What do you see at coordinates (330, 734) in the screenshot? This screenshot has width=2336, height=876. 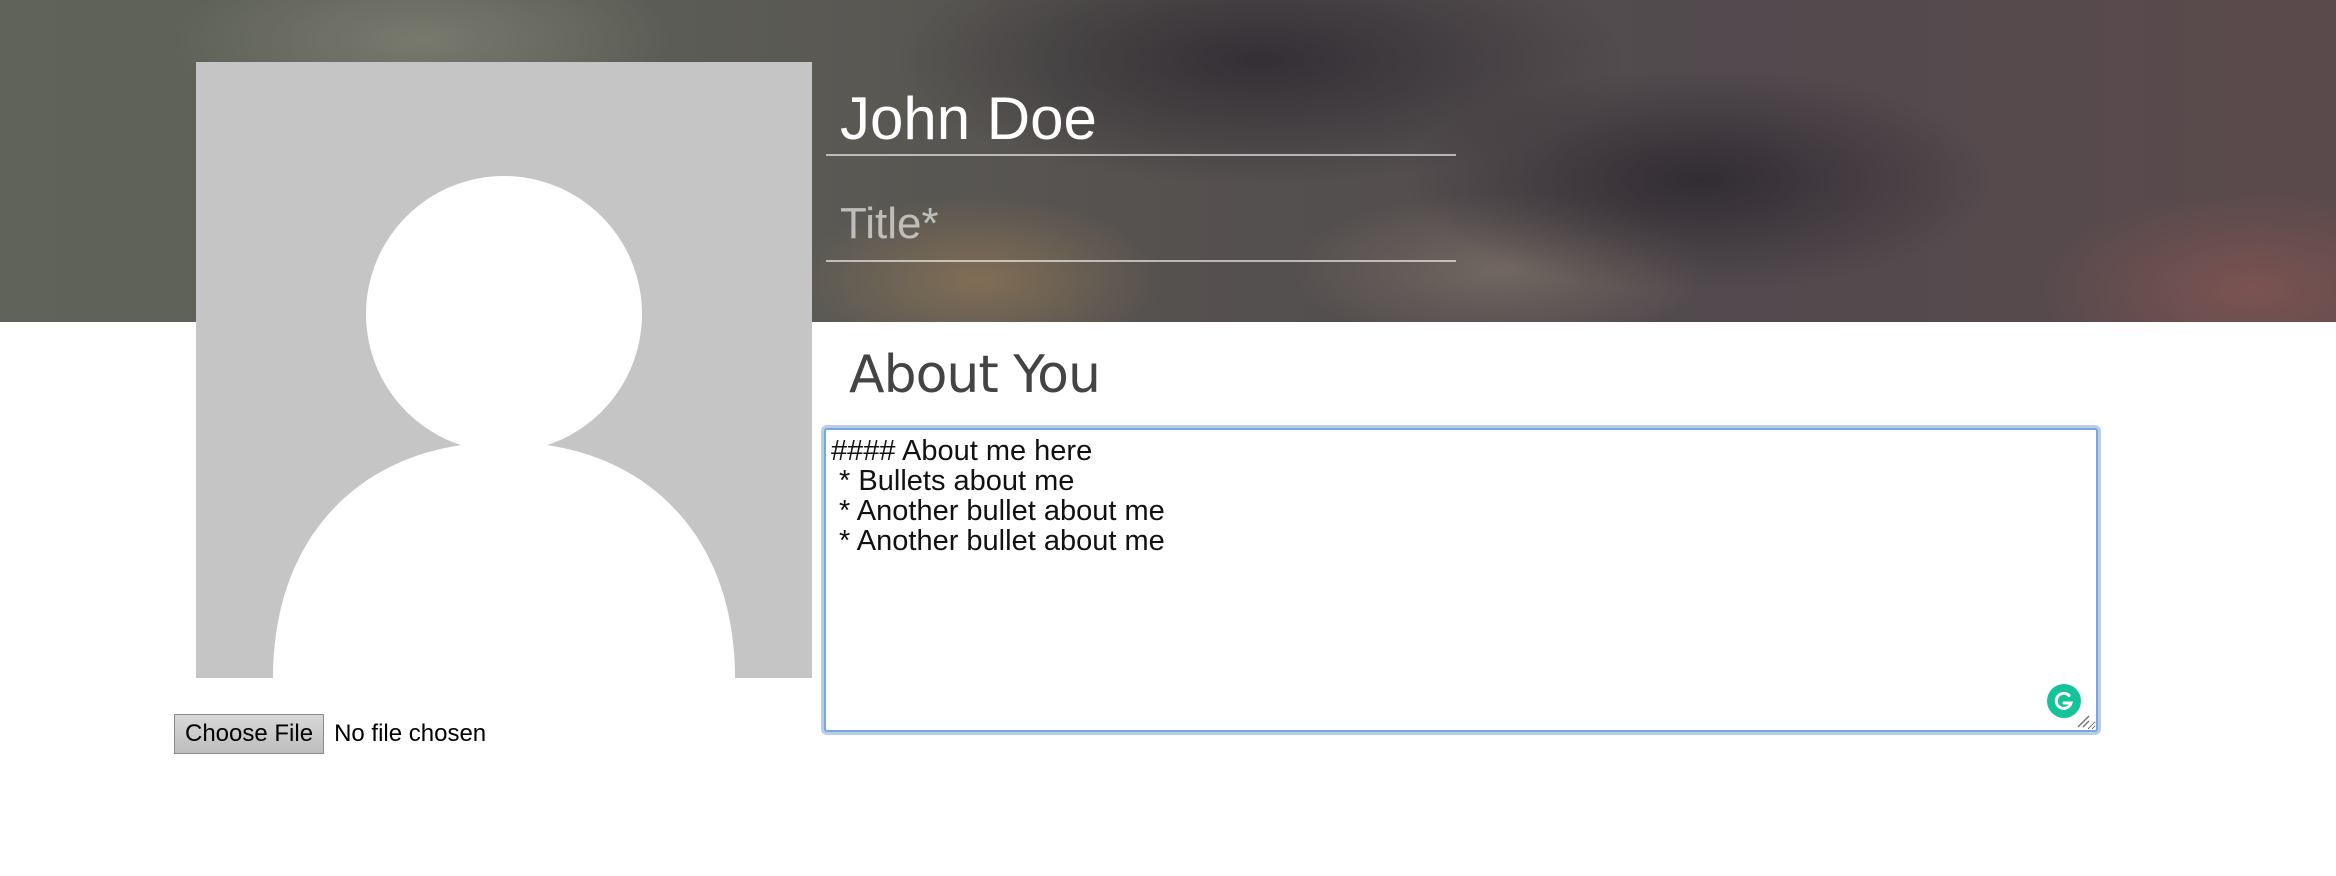 I see `file-upload: Choose File No file chosen` at bounding box center [330, 734].